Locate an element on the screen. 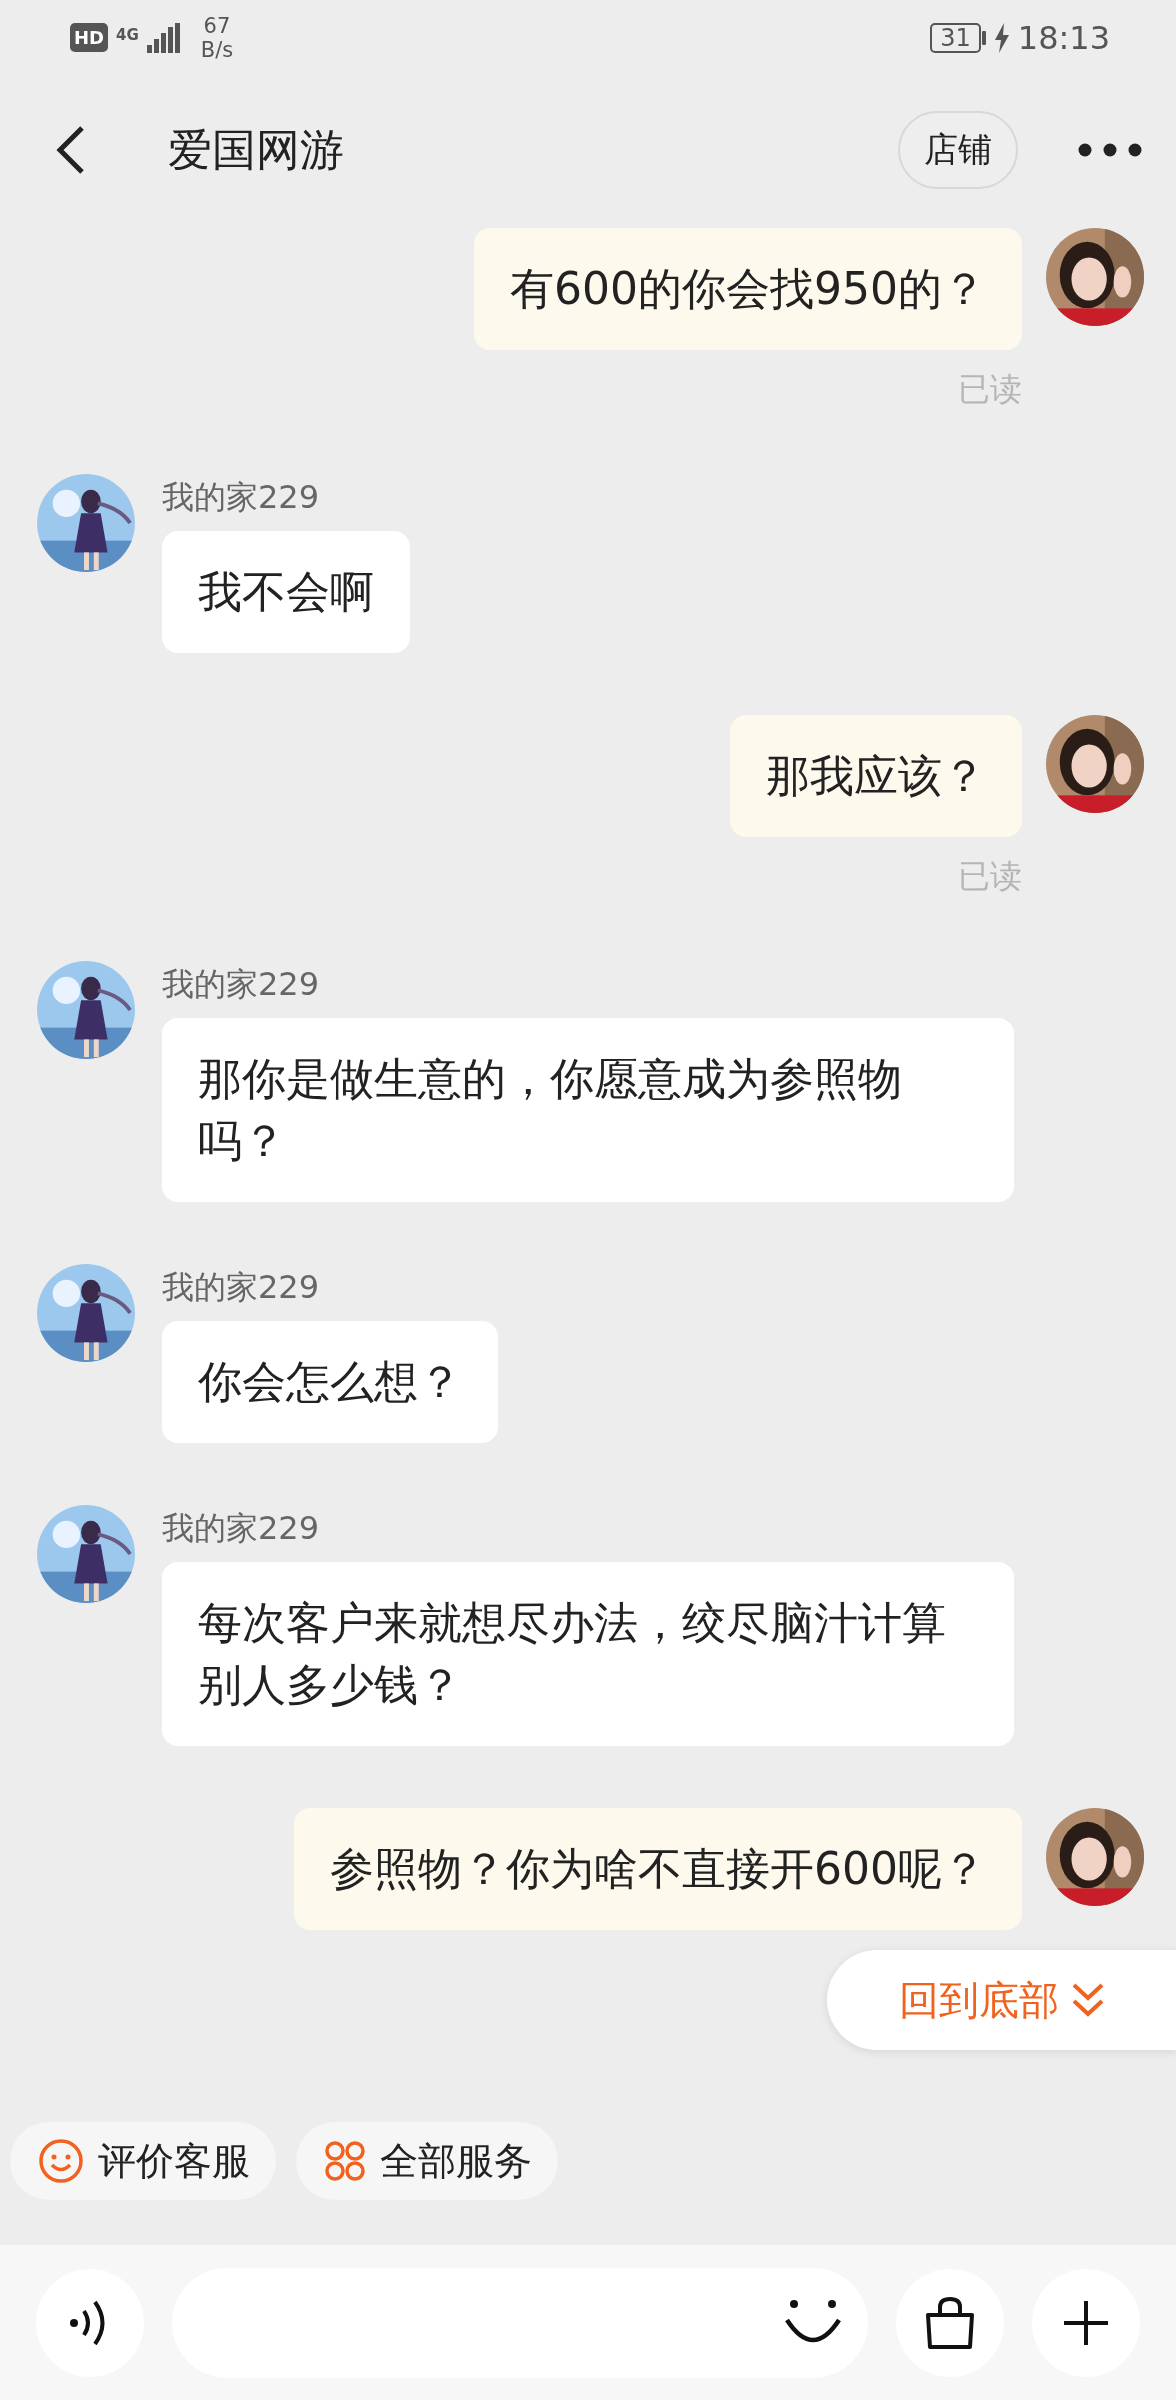  message-bubble: 你会怎么想？ is located at coordinates (330, 1382).